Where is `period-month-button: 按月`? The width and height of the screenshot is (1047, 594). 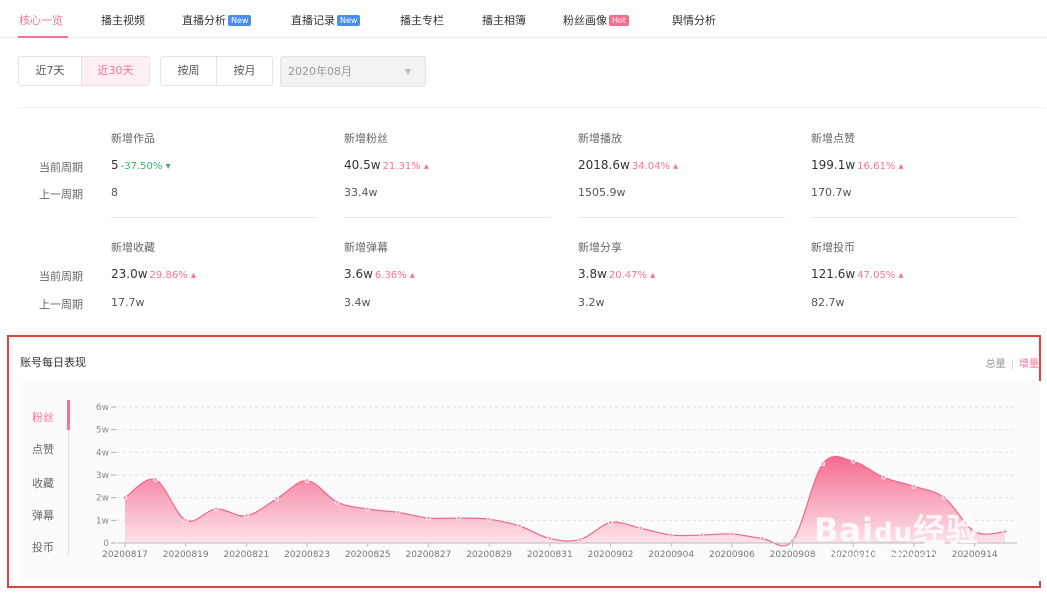
period-month-button: 按月 is located at coordinates (244, 71).